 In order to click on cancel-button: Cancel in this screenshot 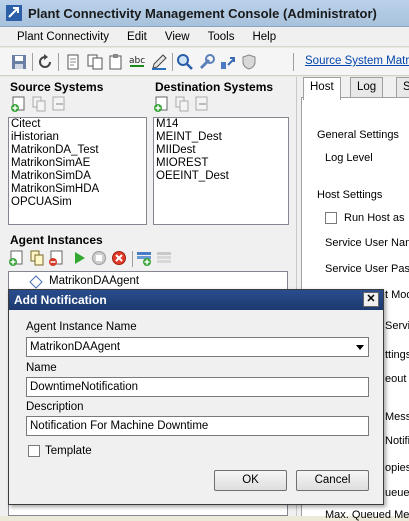, I will do `click(332, 480)`.